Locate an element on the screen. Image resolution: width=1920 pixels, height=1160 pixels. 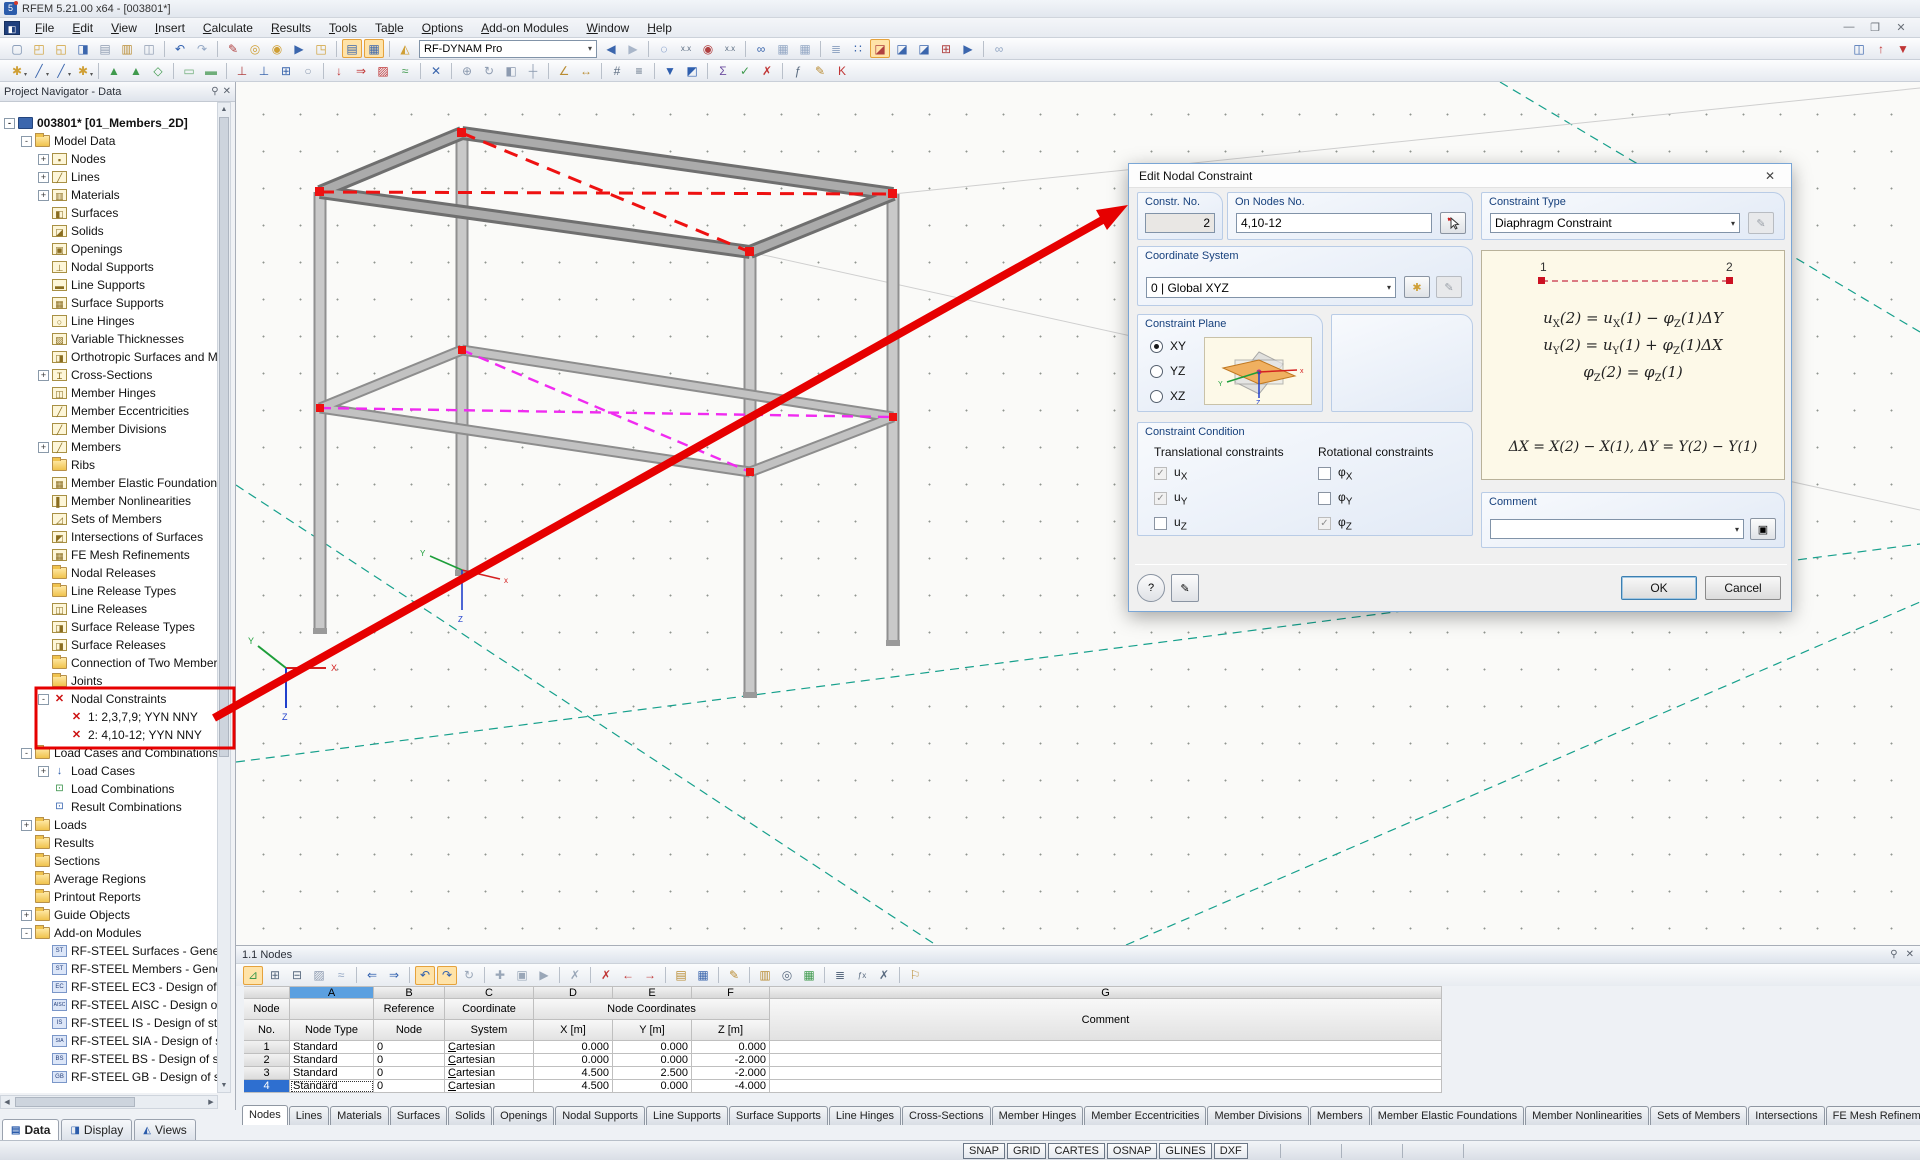
delete-row-icon: ✗ is located at coordinates (606, 975).